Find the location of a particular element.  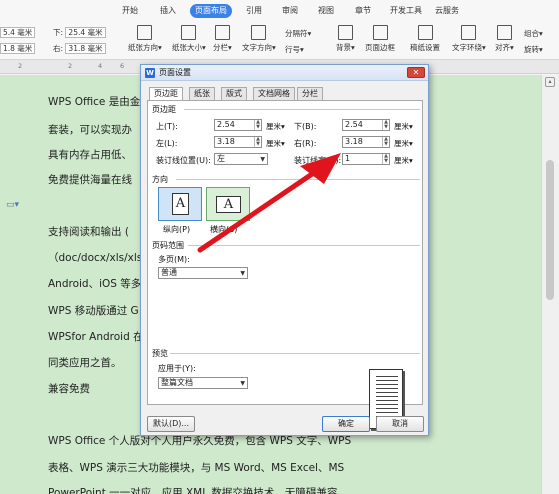

tab-page-layout: 页面布局 is located at coordinates (211, 11).